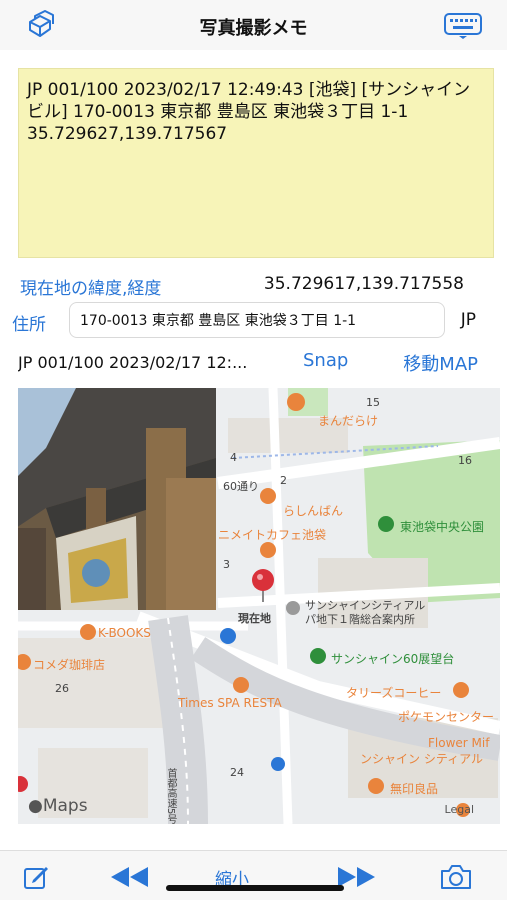 Image resolution: width=507 pixels, height=900 pixels. What do you see at coordinates (393, 692) in the screenshot?
I see `poi-tullys: タリーズコーヒー` at bounding box center [393, 692].